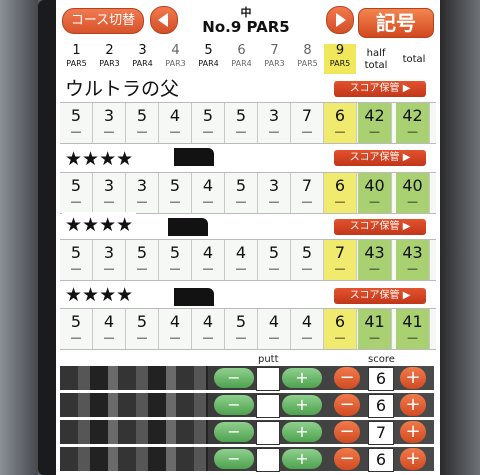 The image size is (480, 475). Describe the element at coordinates (412, 321) in the screenshot. I see `total-value: 41` at that location.